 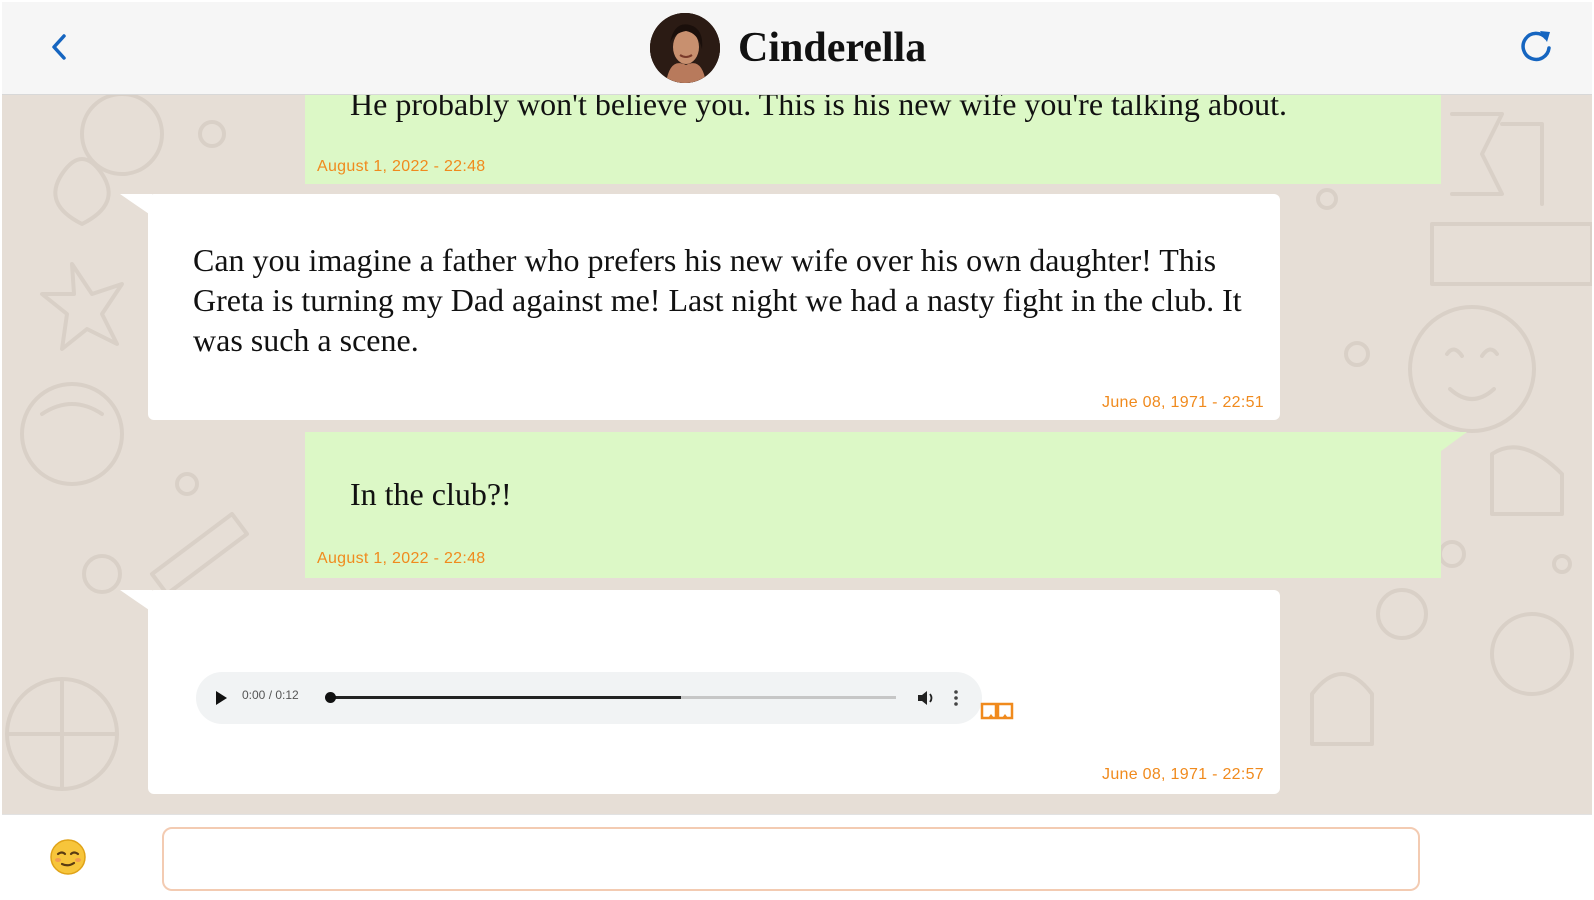 What do you see at coordinates (1183, 402) in the screenshot?
I see `message-timestamp: June 08, 1971 - 22:51` at bounding box center [1183, 402].